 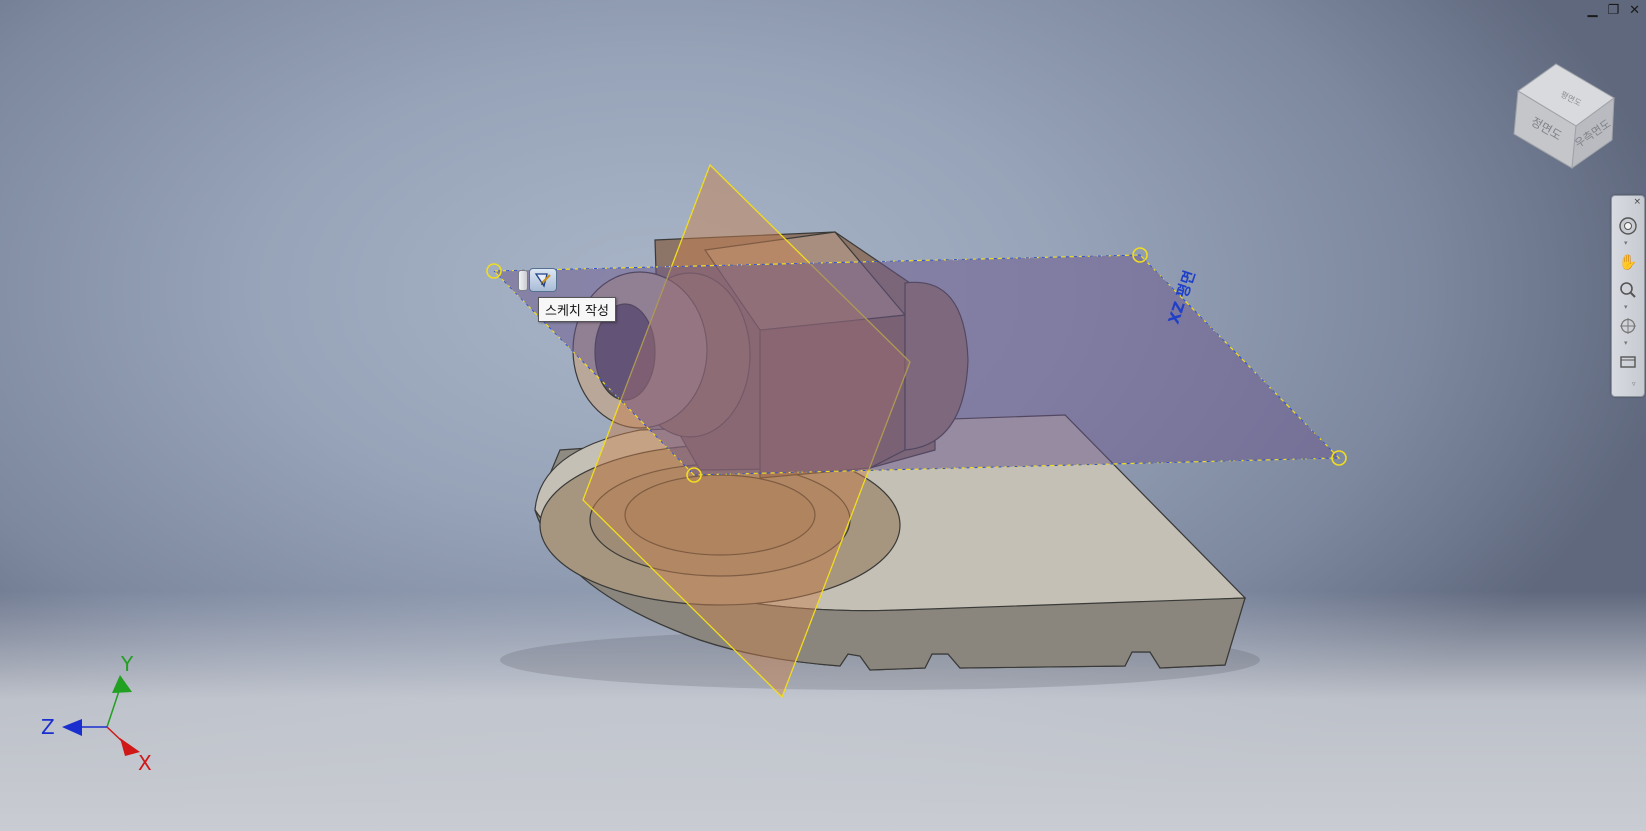 I want to click on tooltip: 스케치 작성, so click(x=577, y=309).